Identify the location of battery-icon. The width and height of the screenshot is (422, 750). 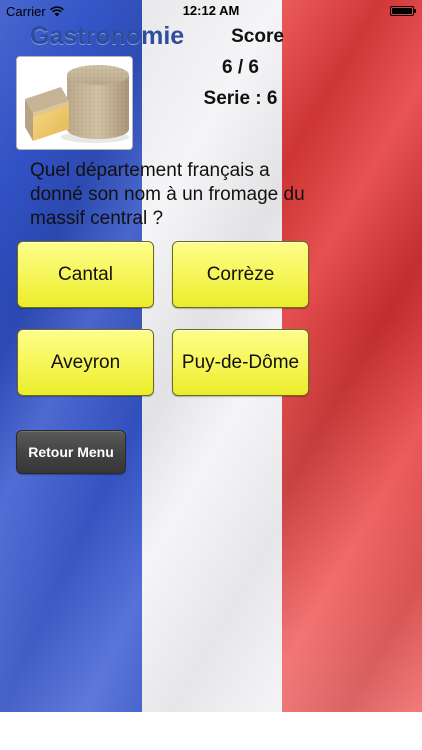
(403, 11).